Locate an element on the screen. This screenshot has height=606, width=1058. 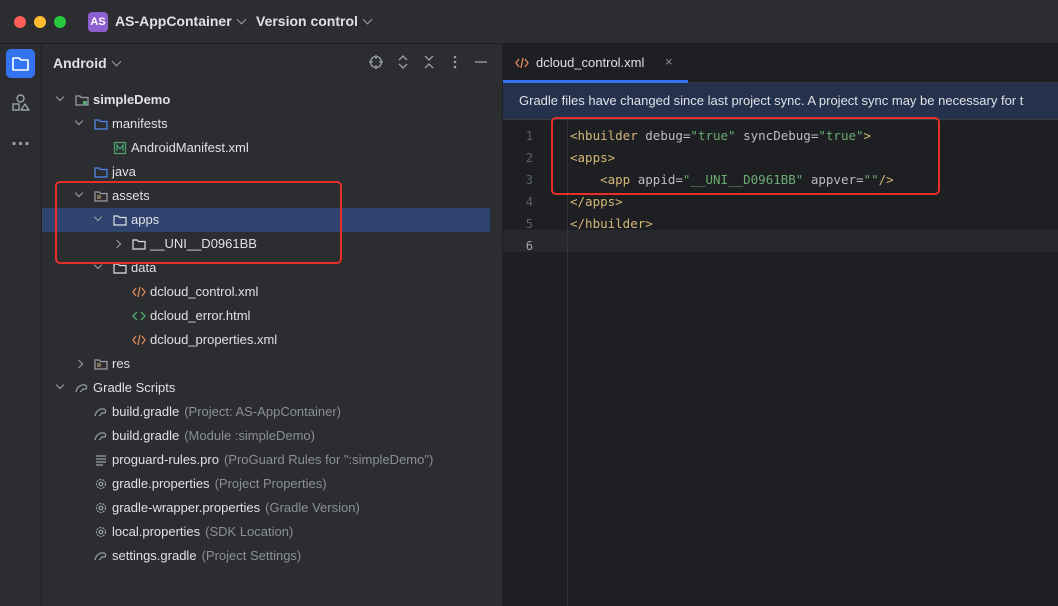
project-name: AS-AppContainer is located at coordinates (173, 21).